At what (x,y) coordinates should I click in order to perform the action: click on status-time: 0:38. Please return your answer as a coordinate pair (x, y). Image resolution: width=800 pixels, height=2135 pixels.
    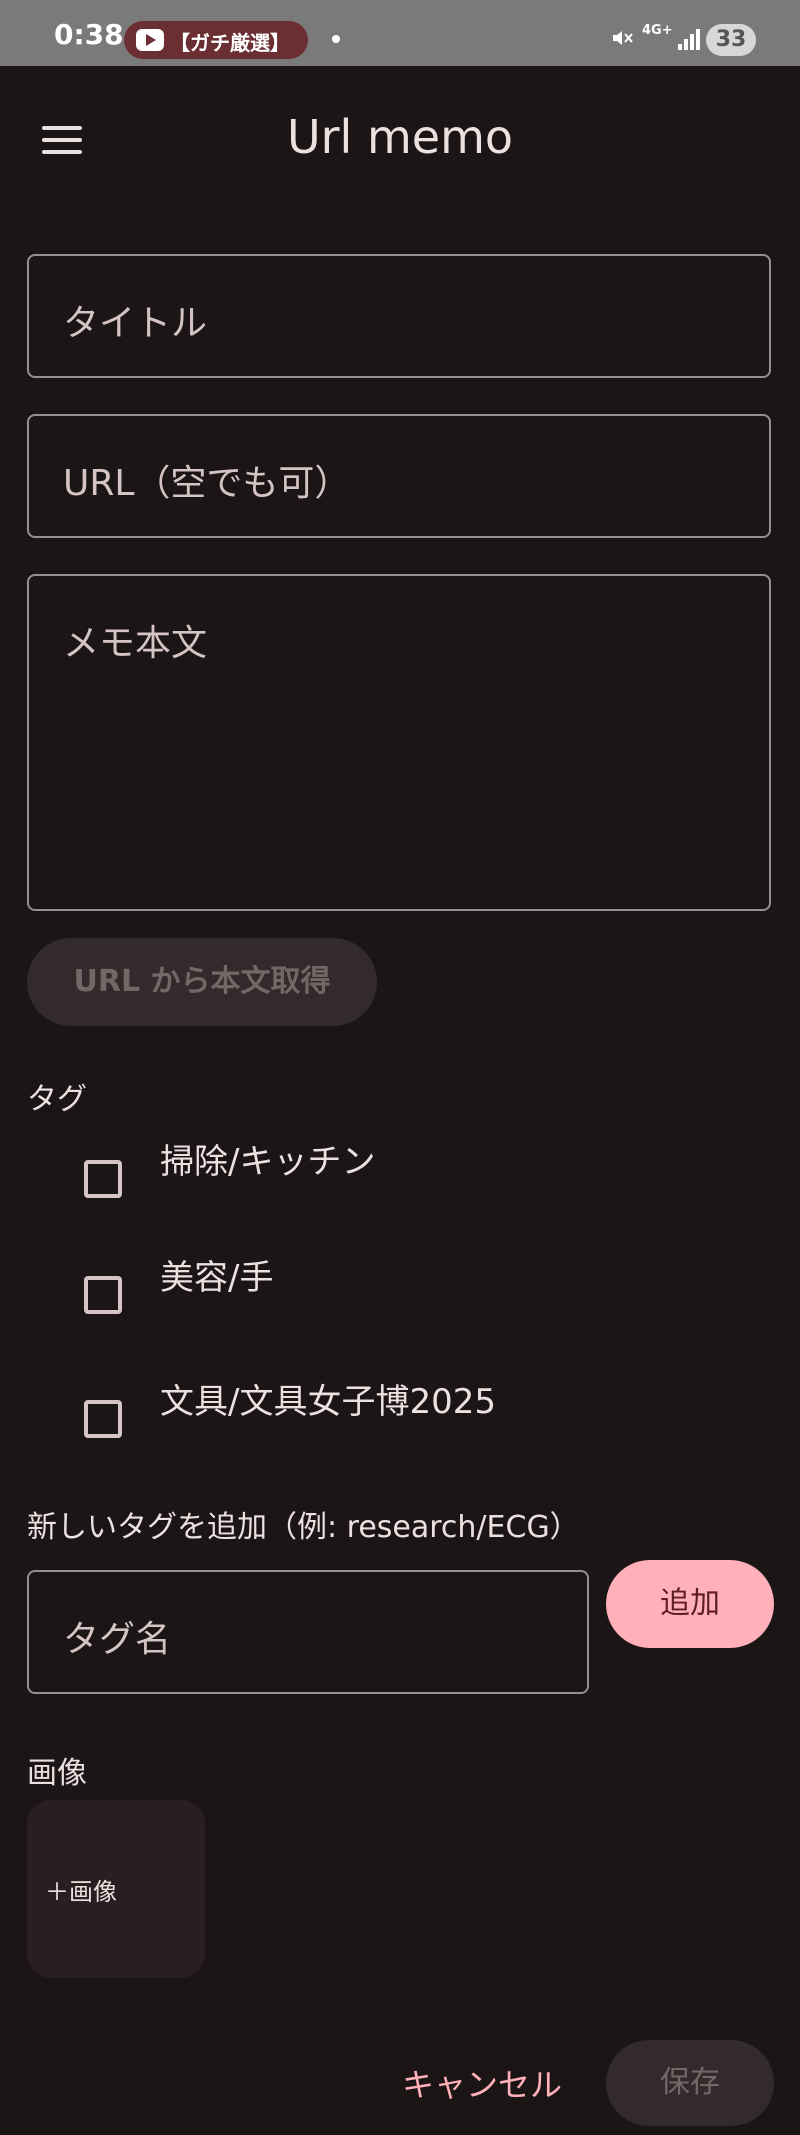
    Looking at the image, I should click on (89, 34).